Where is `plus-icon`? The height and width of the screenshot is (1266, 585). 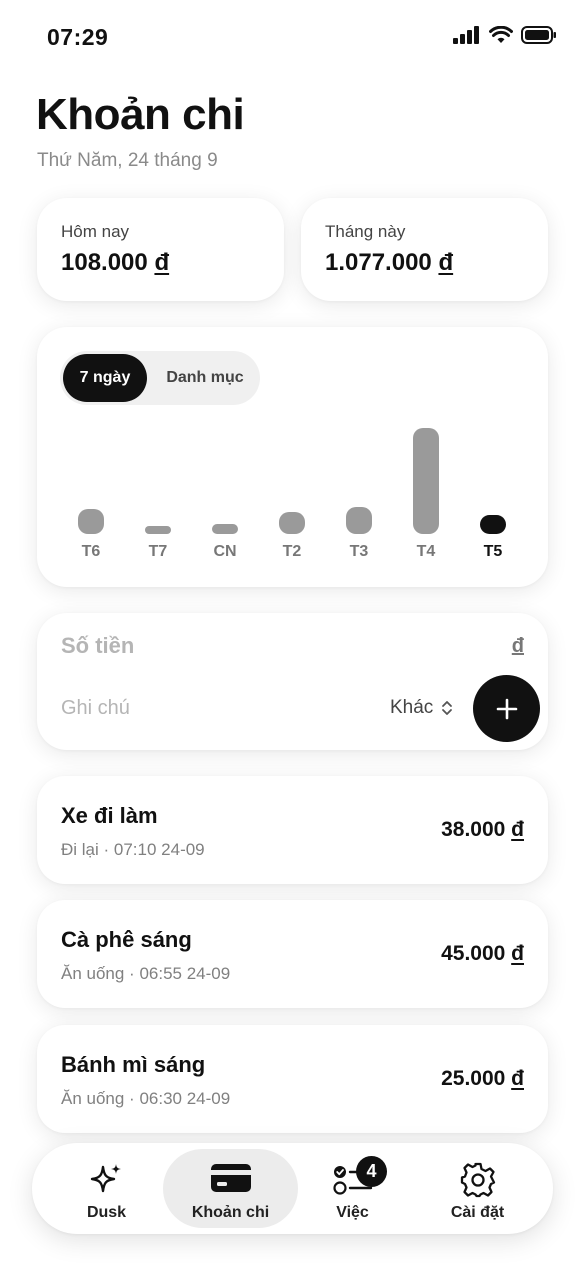 plus-icon is located at coordinates (506, 708).